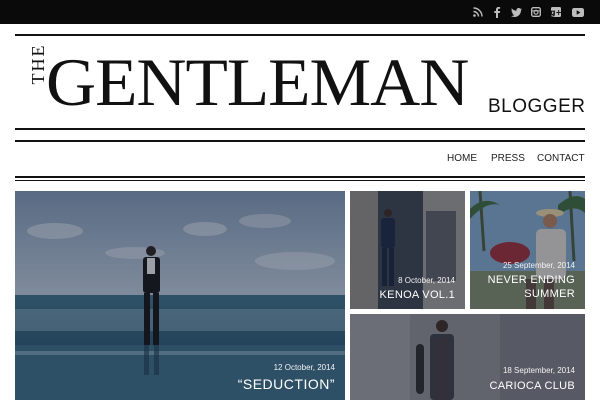  Describe the element at coordinates (538, 370) in the screenshot. I see `post-date: 18 September, 2014` at that location.